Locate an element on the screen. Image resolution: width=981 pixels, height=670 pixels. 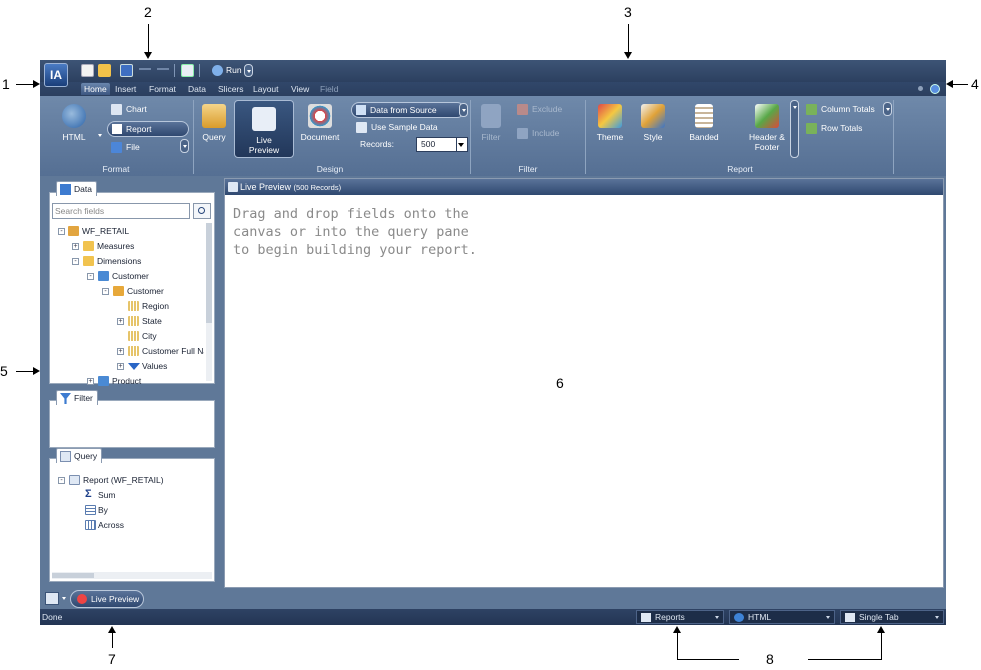
records-select: 500 is located at coordinates (442, 144).